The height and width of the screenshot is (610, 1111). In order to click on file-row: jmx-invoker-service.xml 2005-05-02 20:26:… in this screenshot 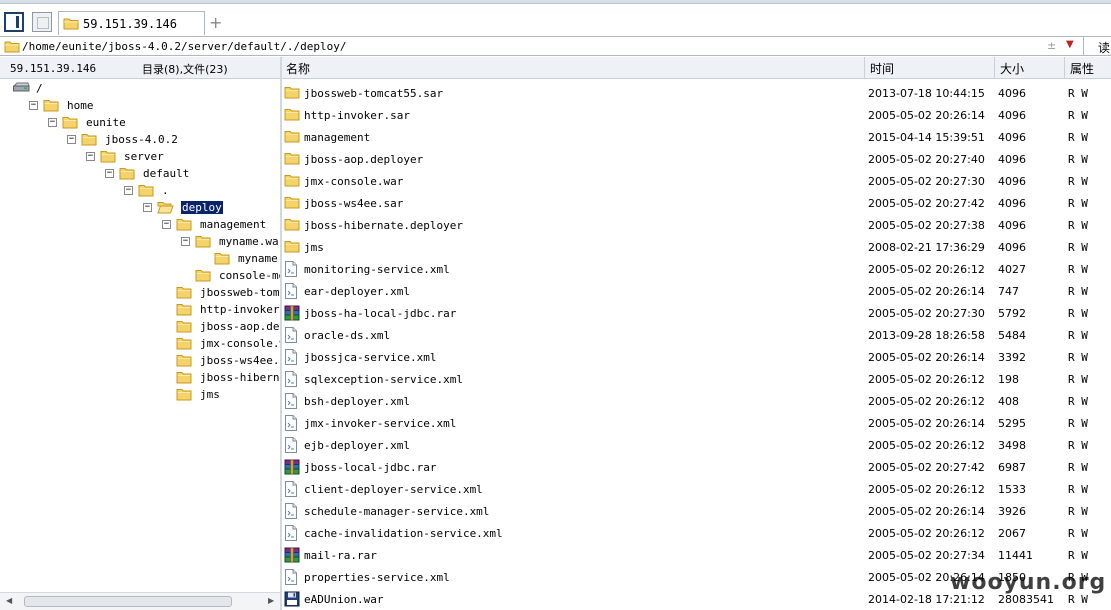, I will do `click(696, 423)`.